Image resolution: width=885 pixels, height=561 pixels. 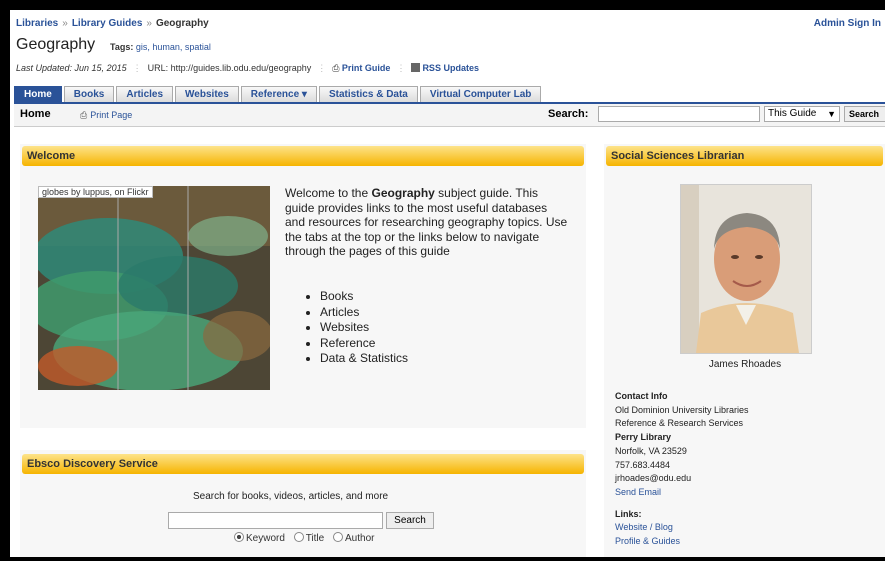 I want to click on list-item-articles: Articles, so click(x=364, y=313).